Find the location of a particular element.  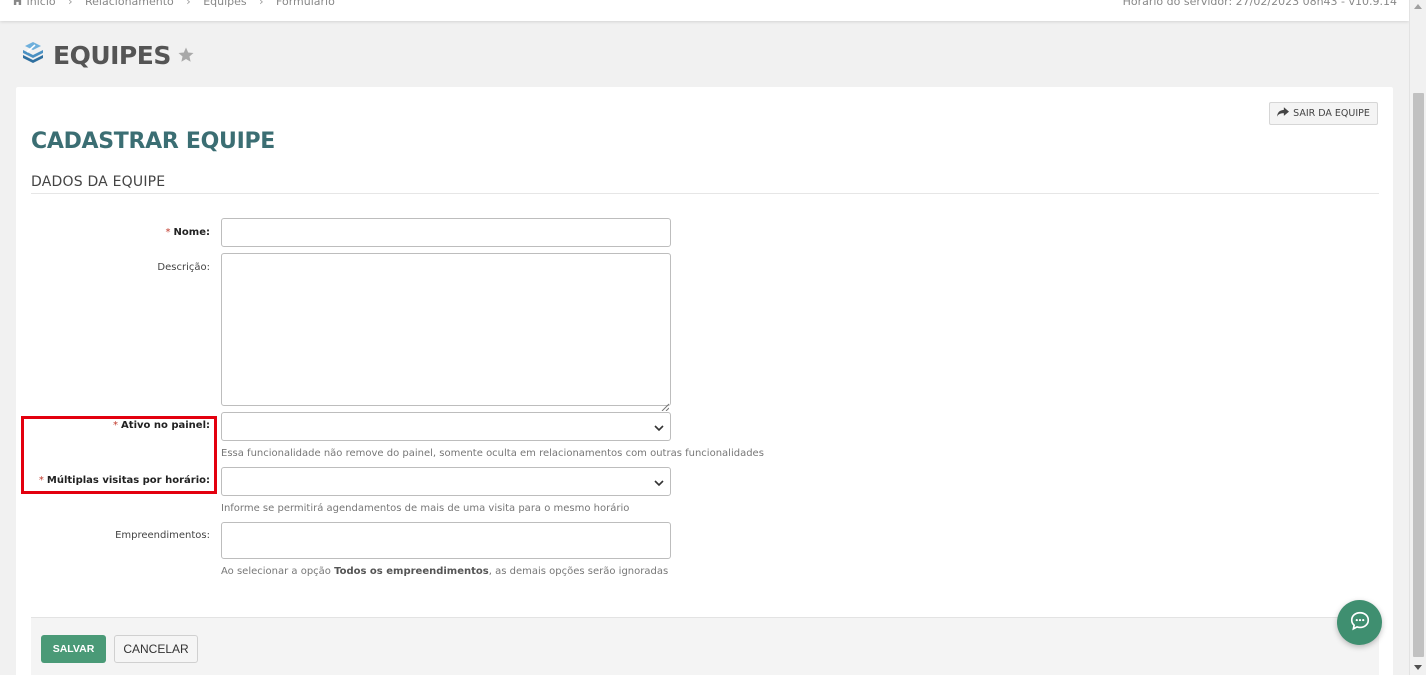

empreendimentos-multiselect is located at coordinates (446, 540).